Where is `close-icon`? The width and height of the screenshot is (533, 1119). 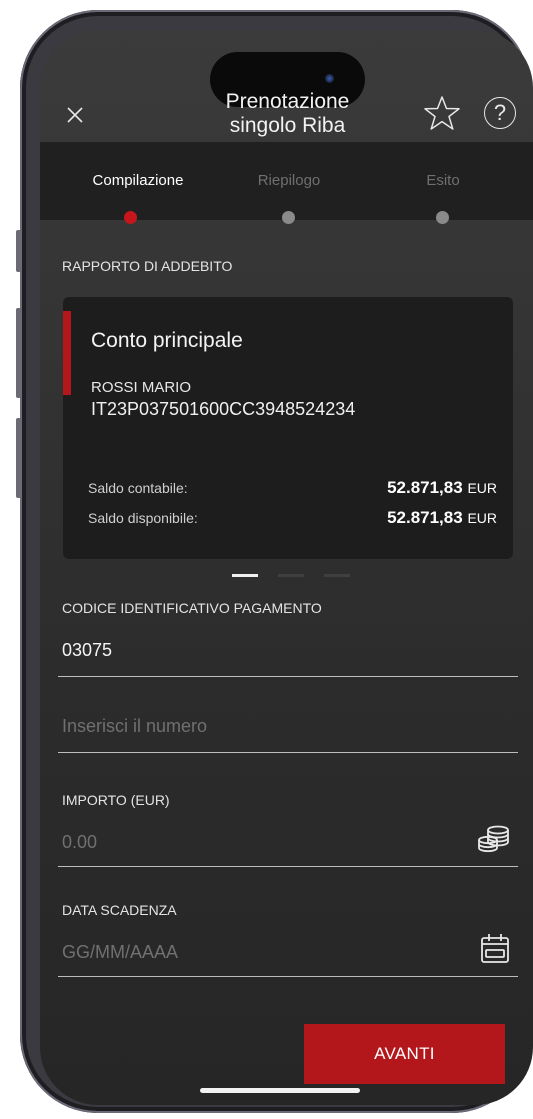
close-icon is located at coordinates (75, 115).